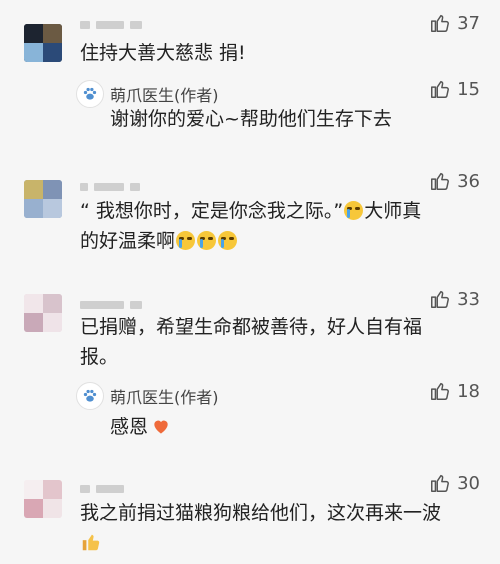  I want to click on reply-like-button: 15, so click(454, 89).